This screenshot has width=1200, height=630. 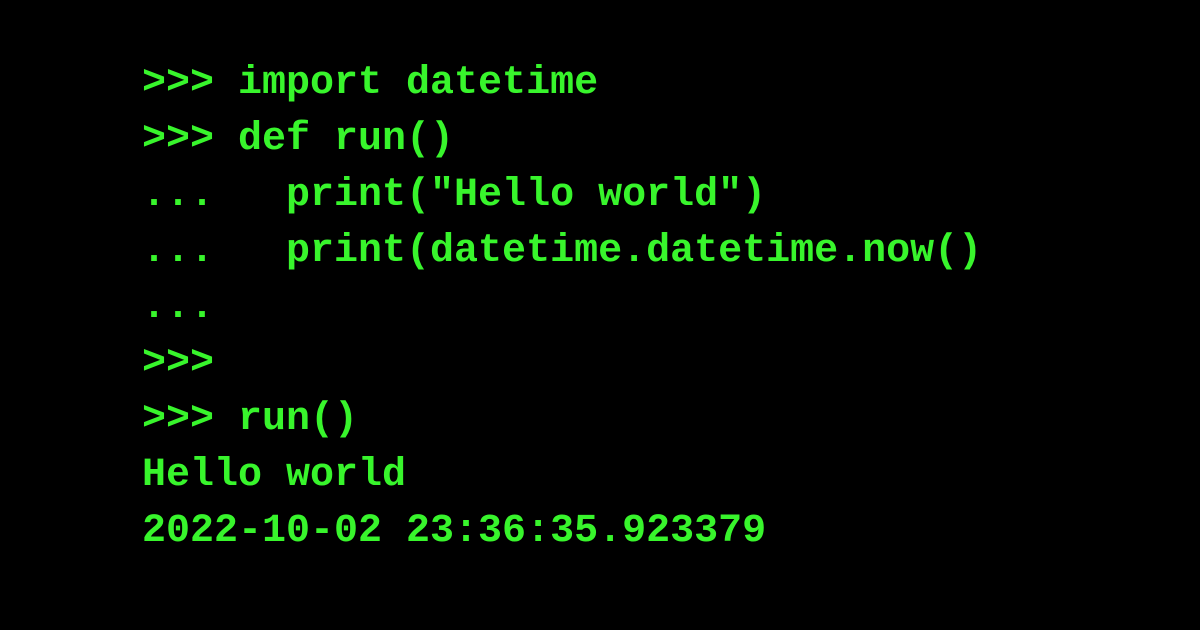 What do you see at coordinates (250, 419) in the screenshot?
I see `repl-line-run-call: >>> run()` at bounding box center [250, 419].